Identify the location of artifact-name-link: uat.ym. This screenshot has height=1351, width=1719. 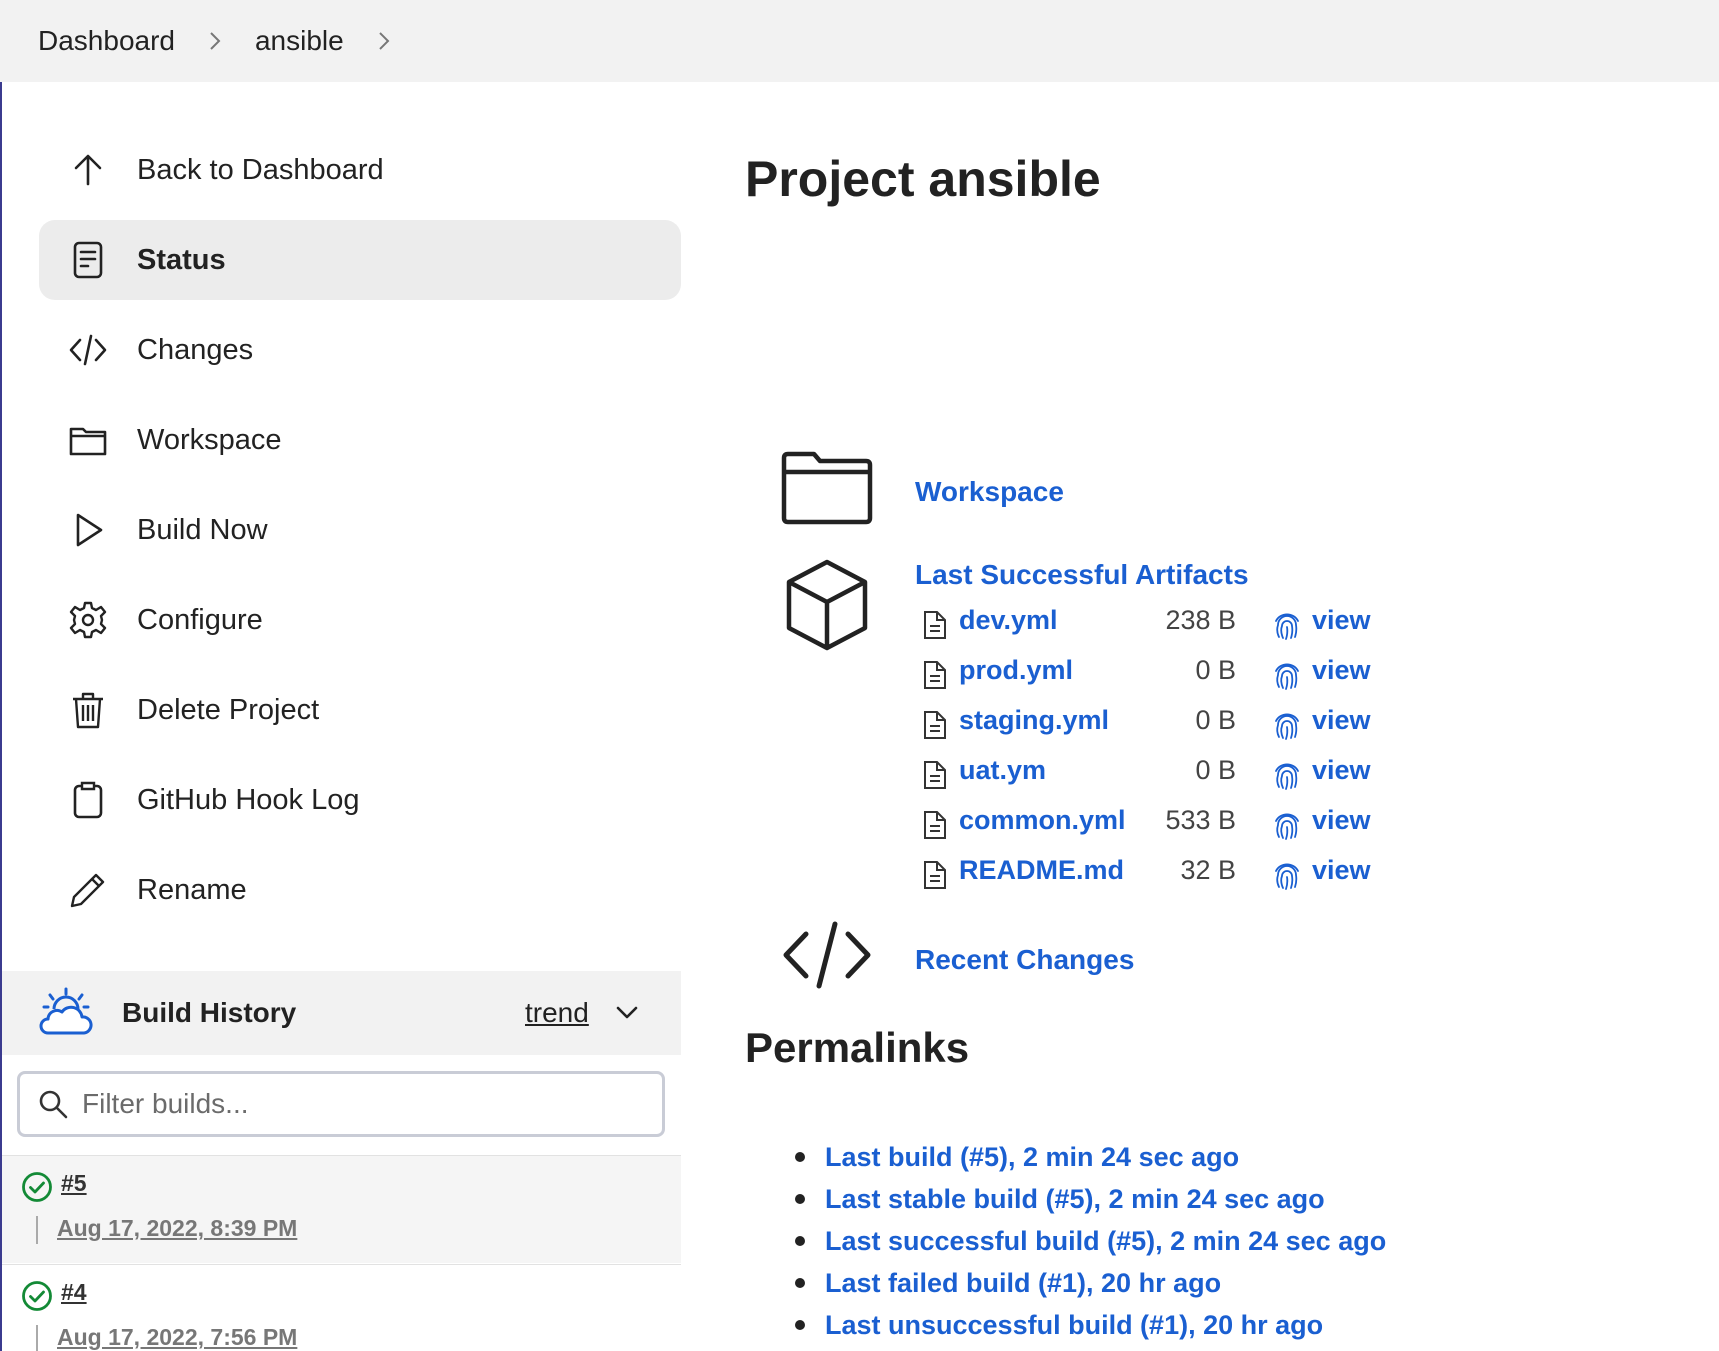
(1002, 770).